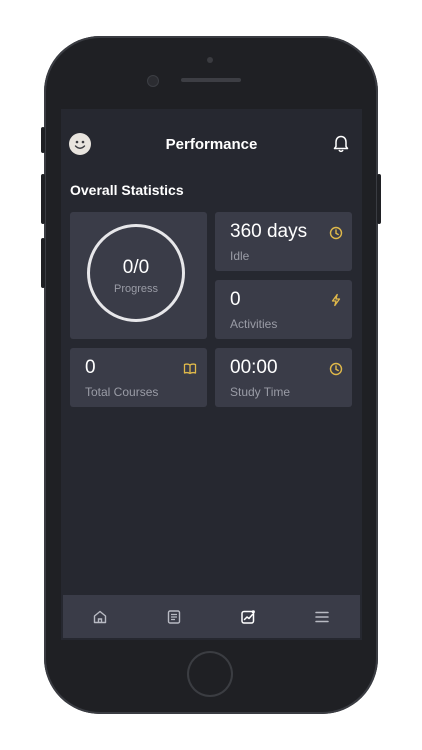 The height and width of the screenshot is (750, 422). I want to click on study-time-card: 00:00 Study Time, so click(283, 377).